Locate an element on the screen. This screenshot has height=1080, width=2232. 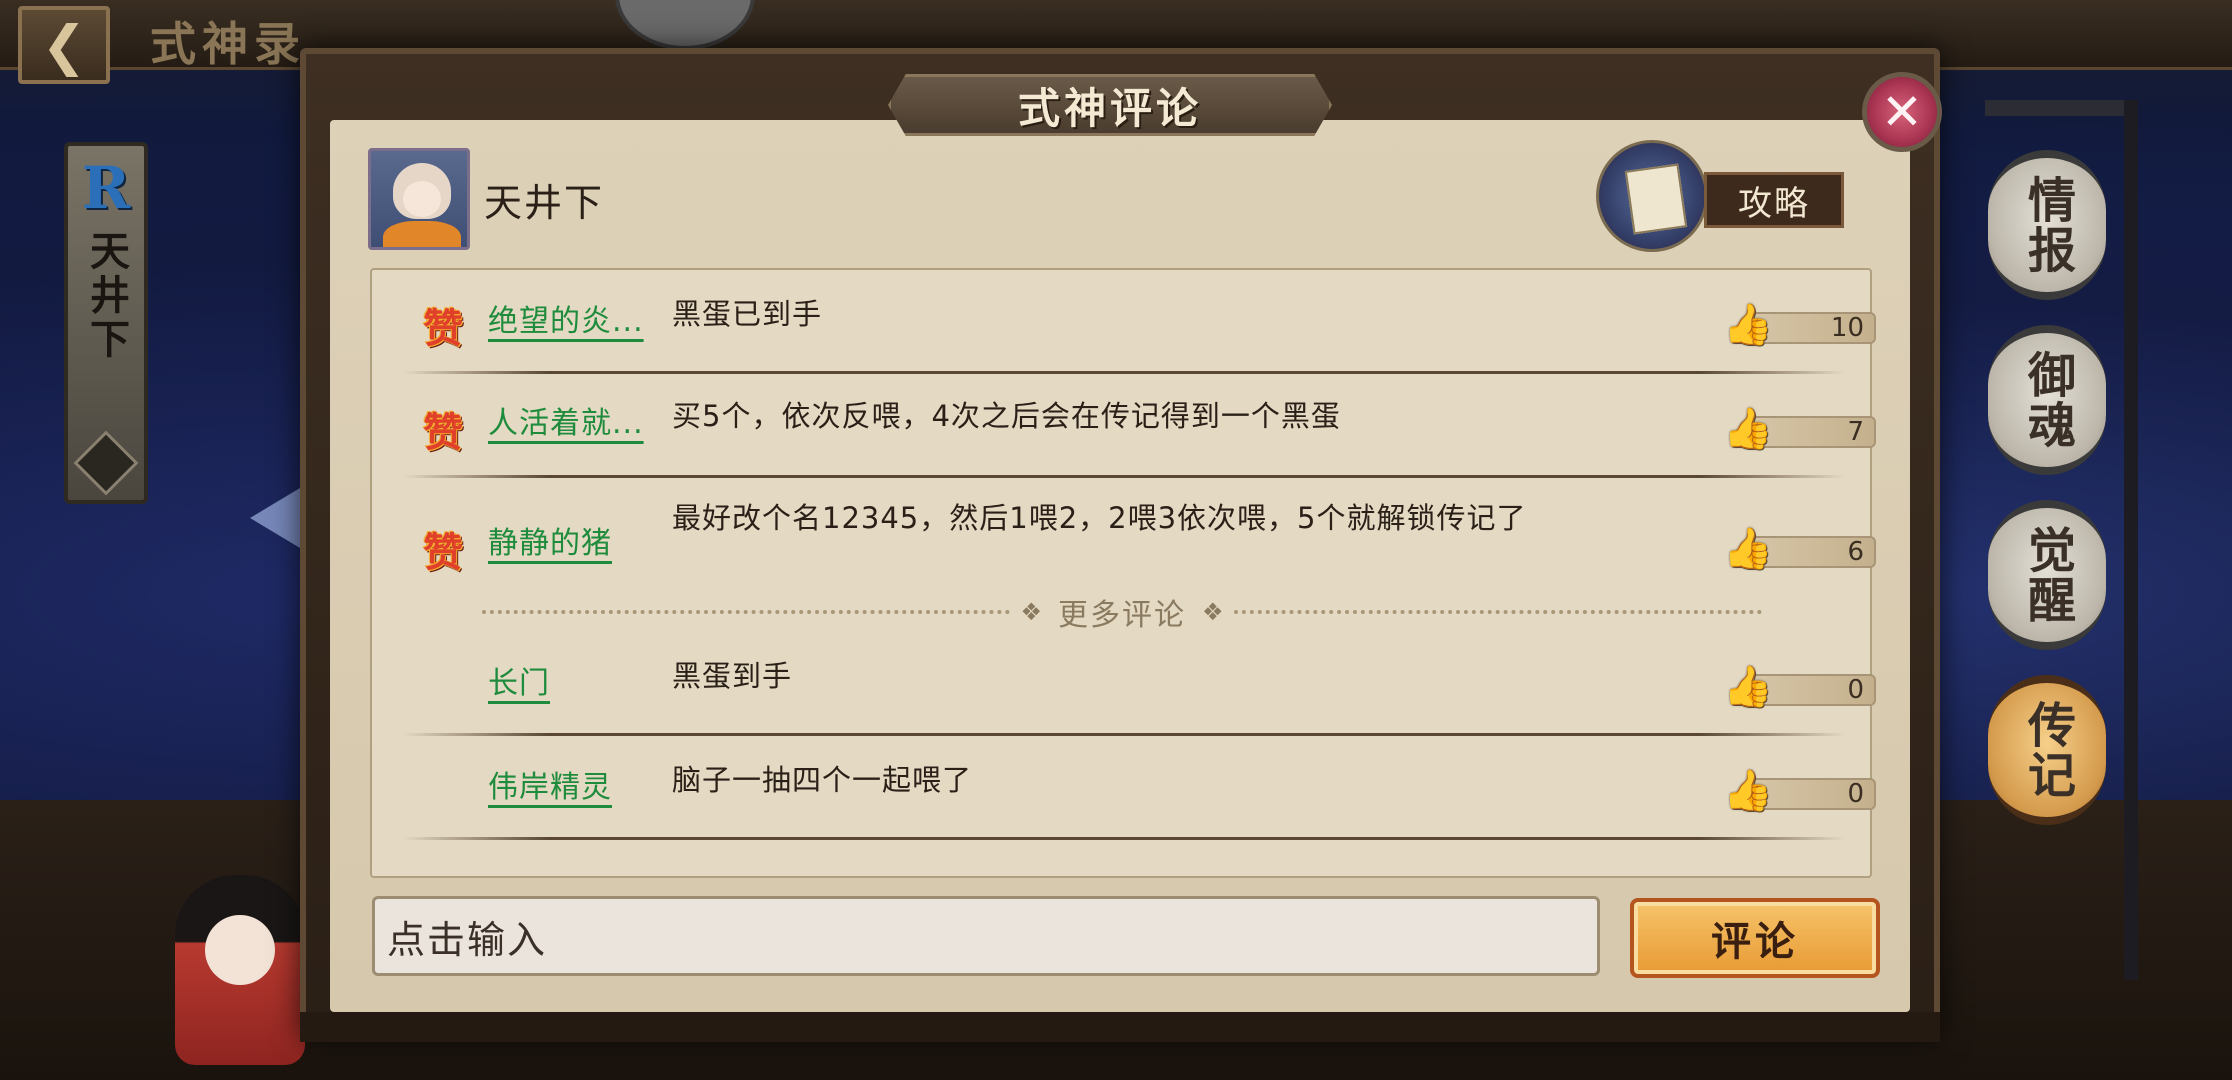
tab-info: 情报 is located at coordinates (2047, 225).